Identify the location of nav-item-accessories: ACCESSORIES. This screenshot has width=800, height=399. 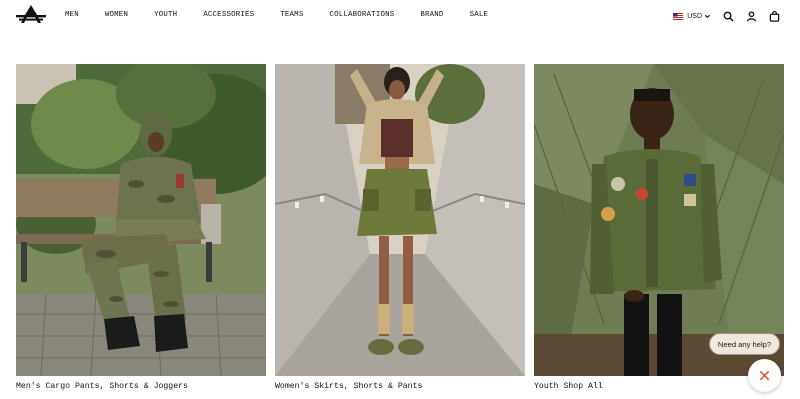
(228, 15).